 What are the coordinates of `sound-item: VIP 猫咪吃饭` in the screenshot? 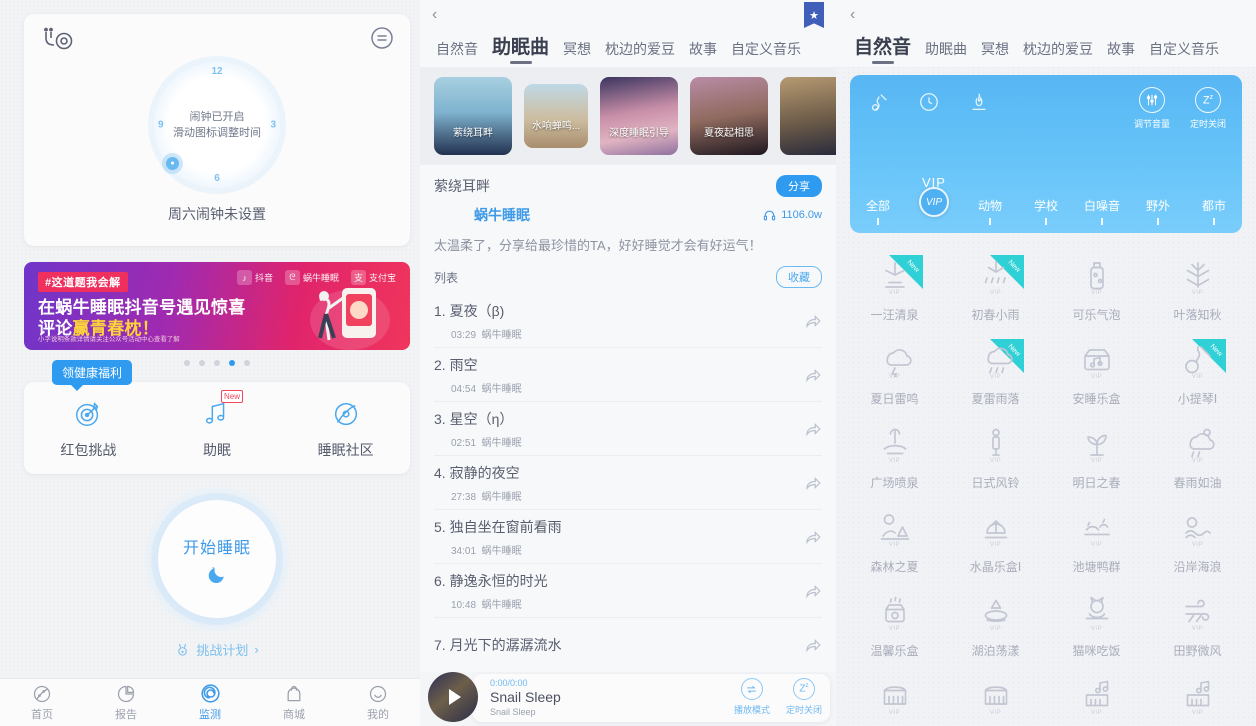 It's located at (1096, 625).